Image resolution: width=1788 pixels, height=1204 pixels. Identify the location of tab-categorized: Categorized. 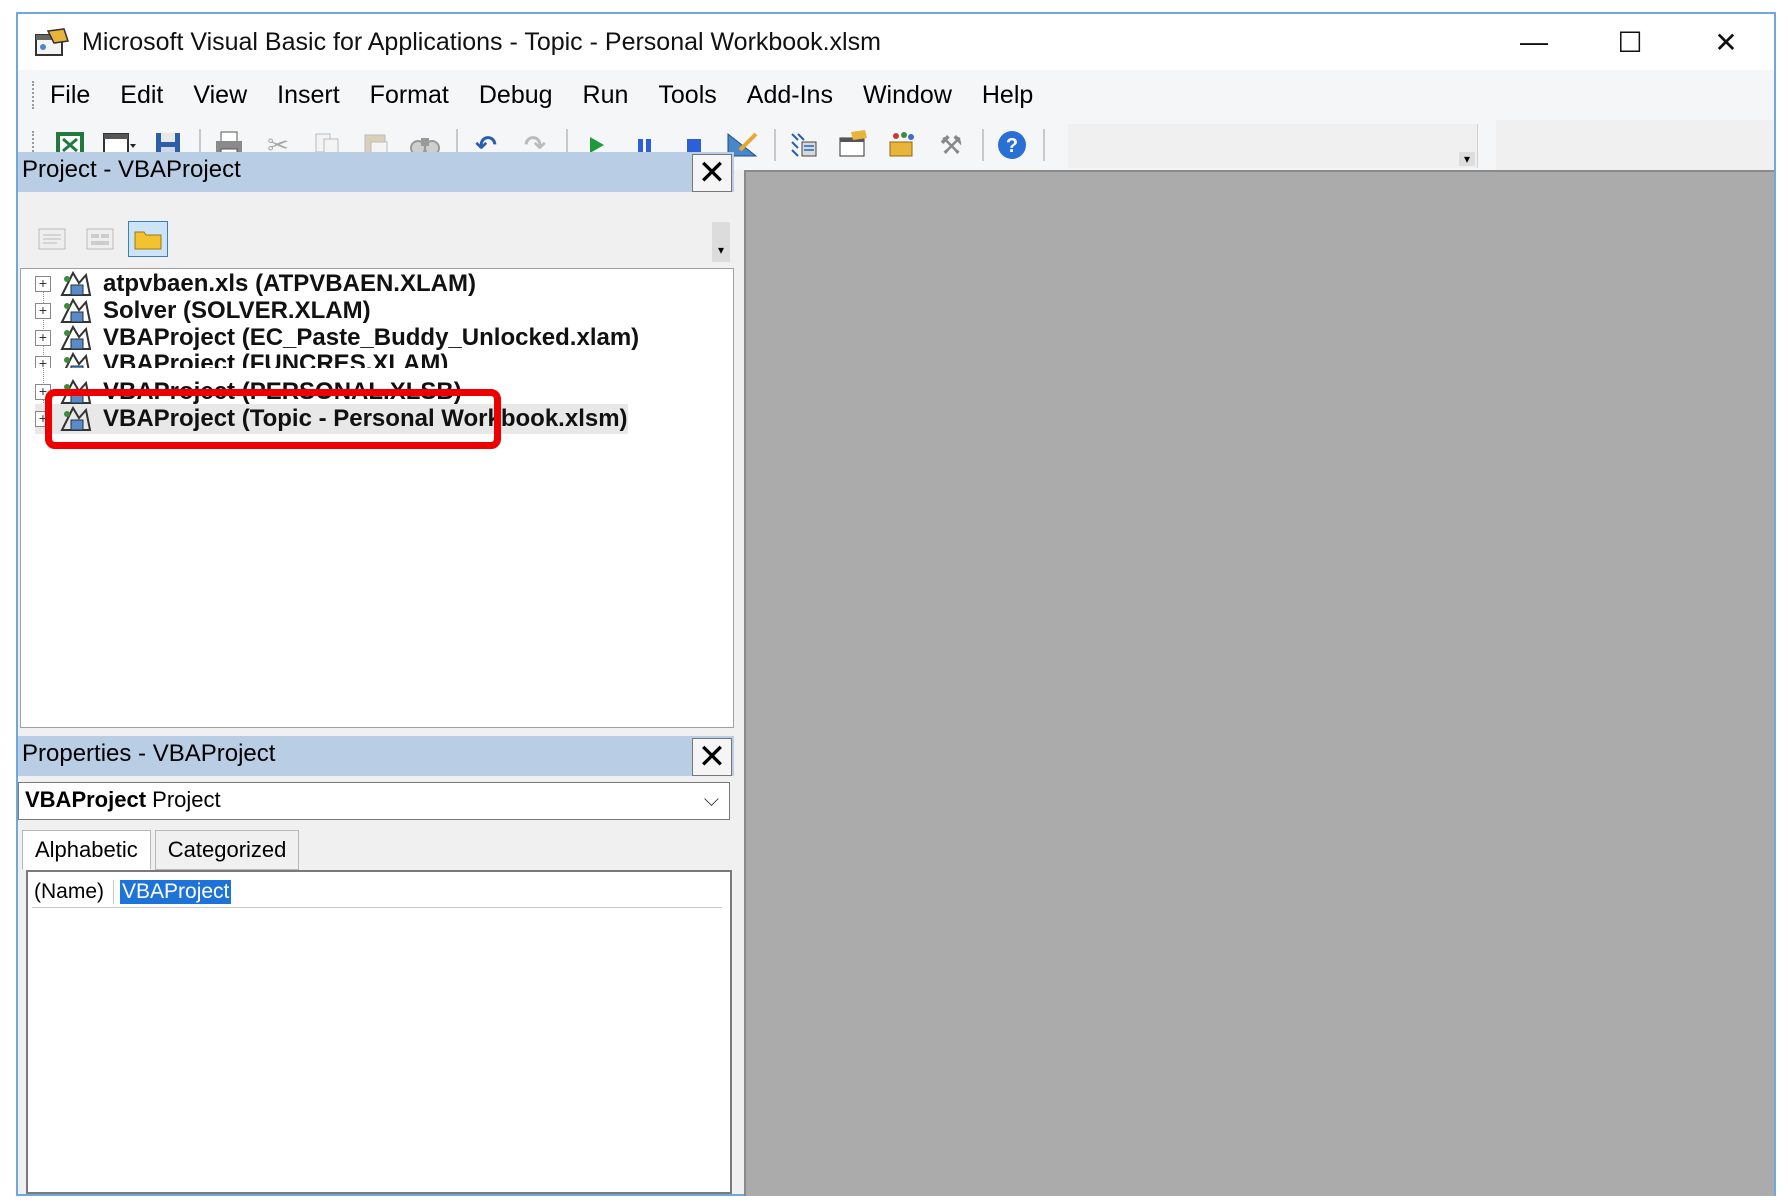
(227, 850).